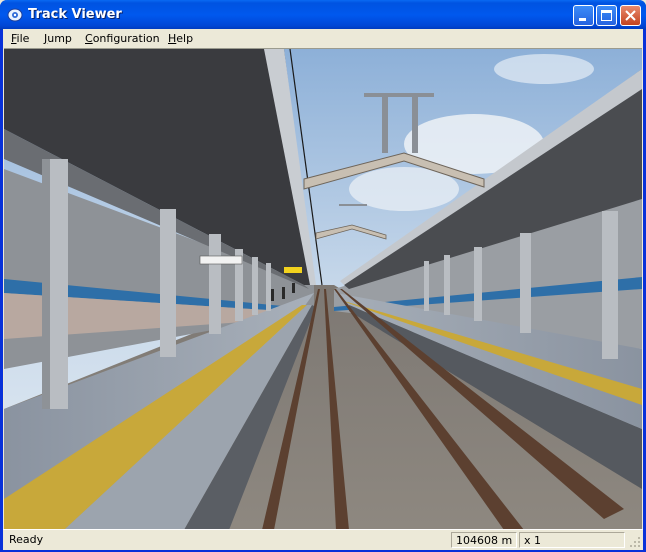 The height and width of the screenshot is (552, 646). I want to click on status-bar: Ready 104608 m x 1, so click(323, 539).